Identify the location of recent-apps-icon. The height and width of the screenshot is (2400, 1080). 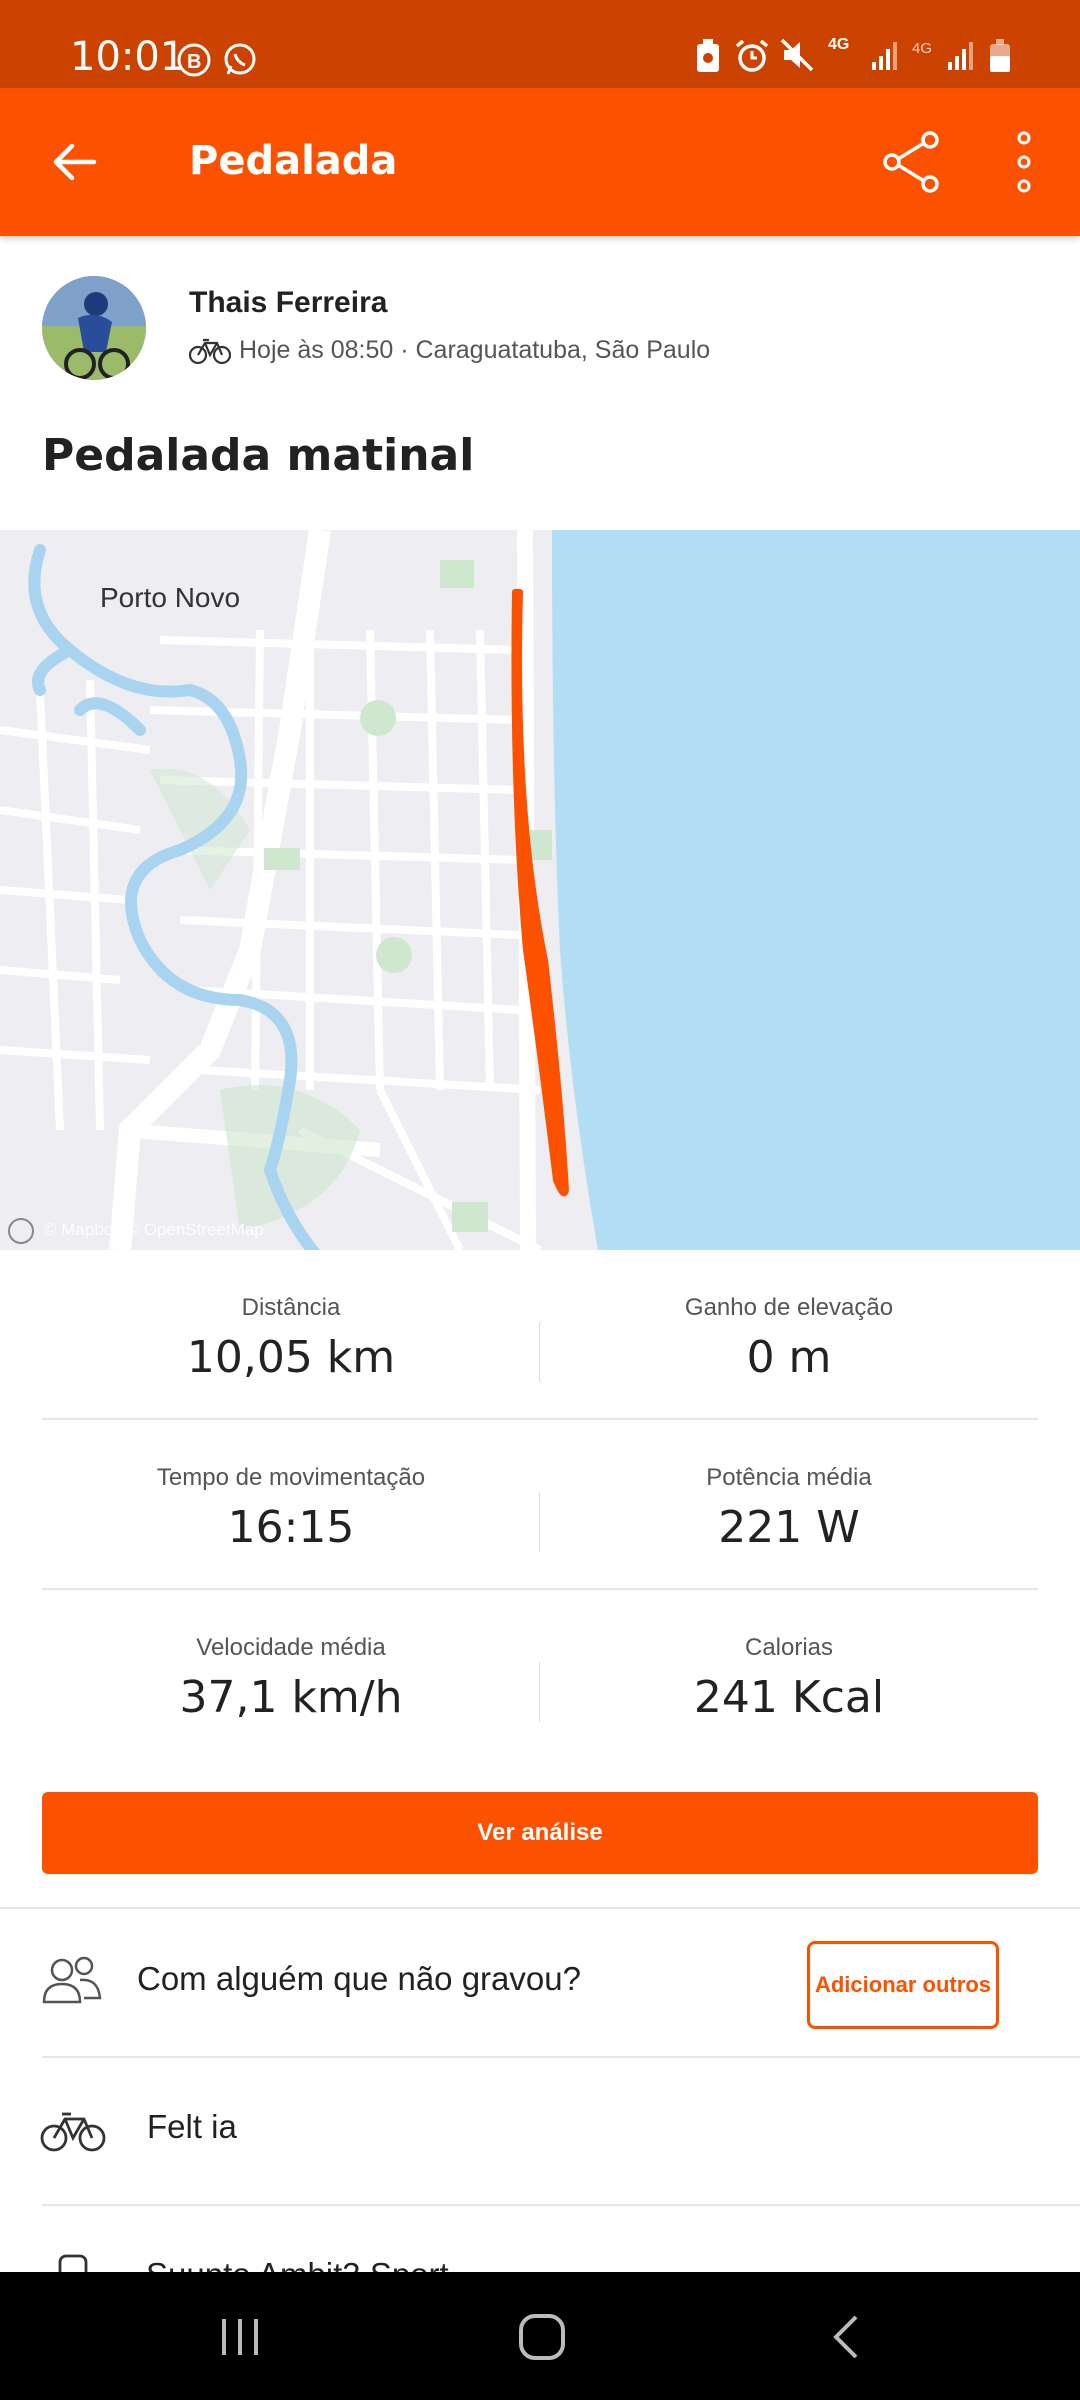
(240, 2337).